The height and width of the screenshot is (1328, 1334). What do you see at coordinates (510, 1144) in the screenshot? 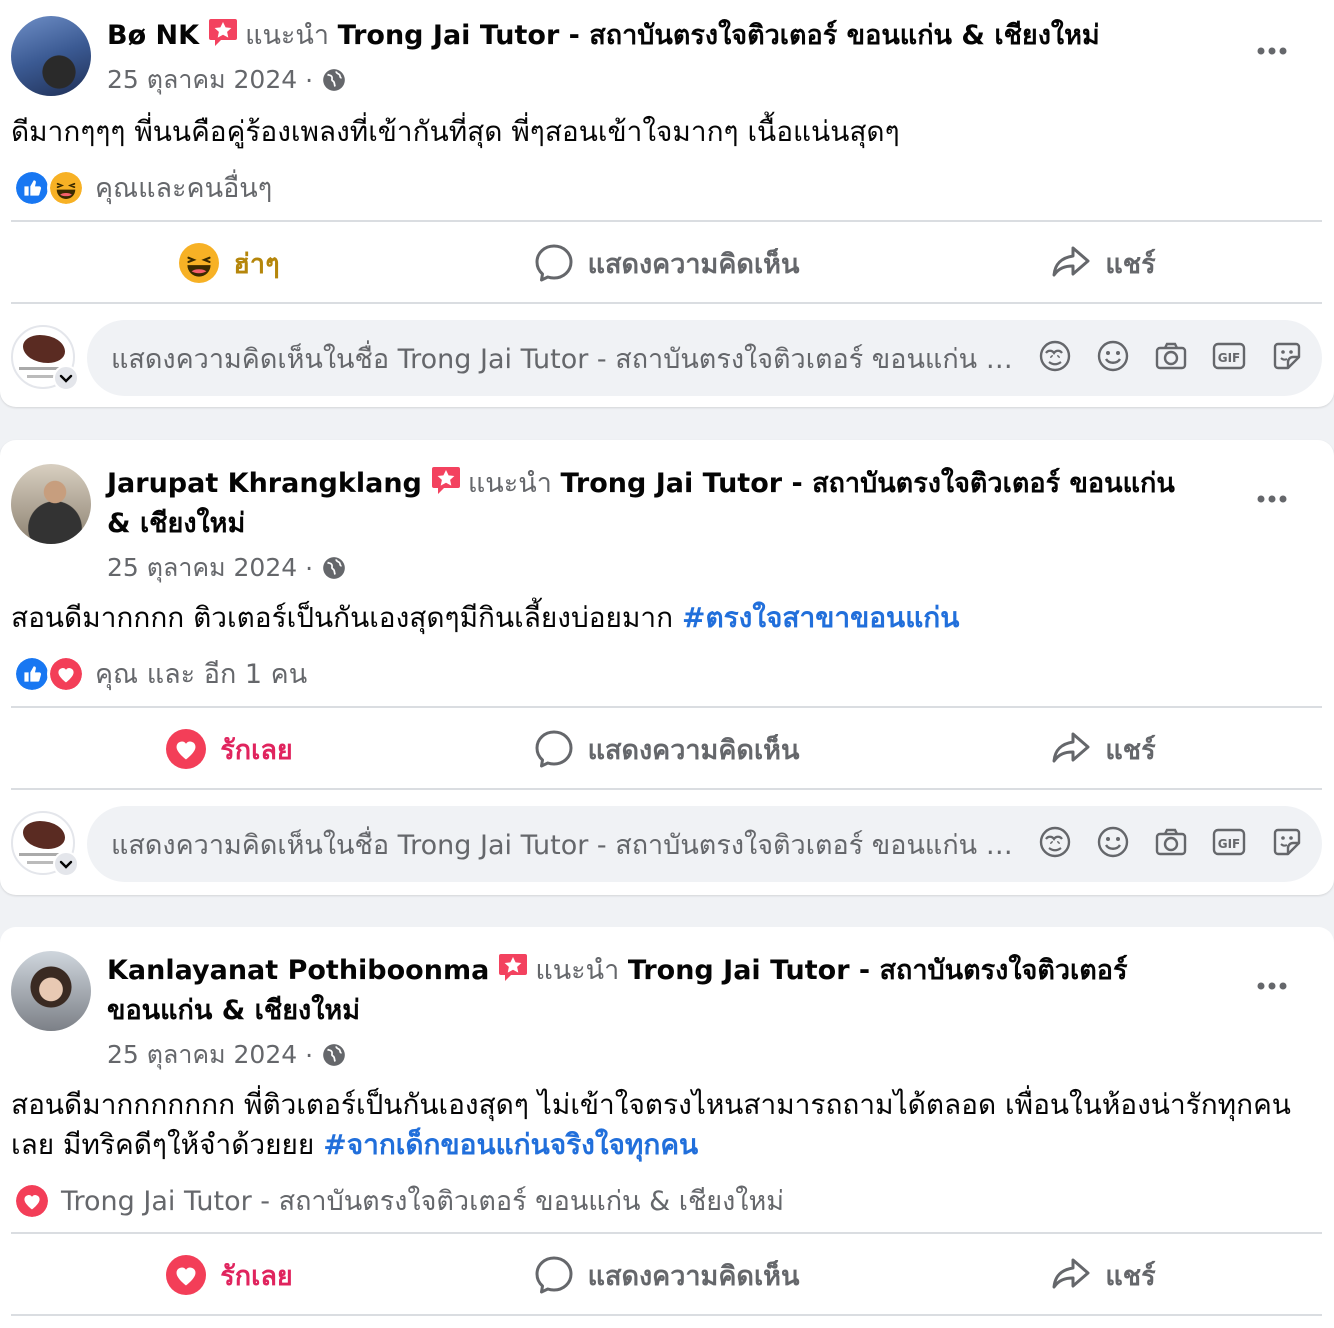
I see `hashtag-link: #จากเด็กขอนแก่นจริงใจทุกคน` at bounding box center [510, 1144].